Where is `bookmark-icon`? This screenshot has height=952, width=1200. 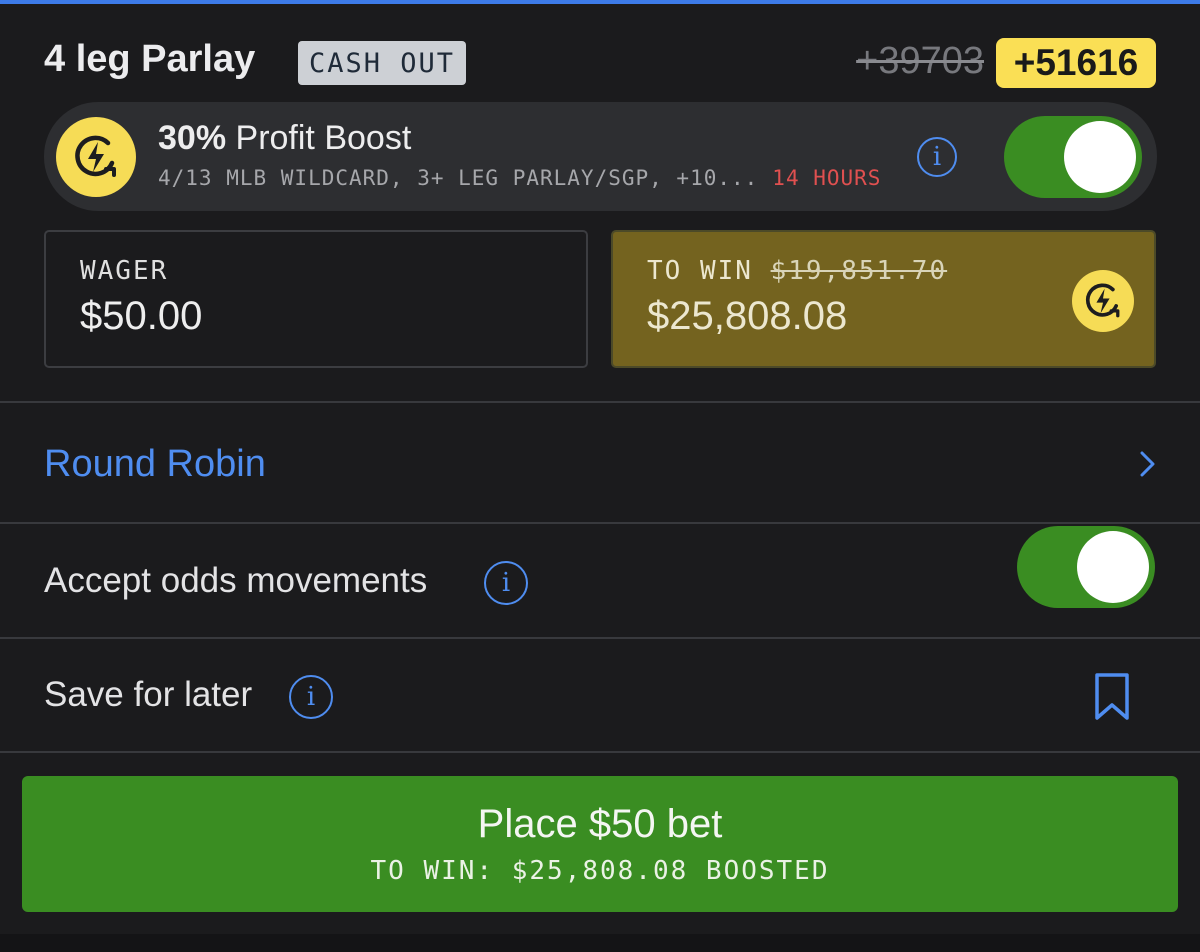 bookmark-icon is located at coordinates (1112, 697).